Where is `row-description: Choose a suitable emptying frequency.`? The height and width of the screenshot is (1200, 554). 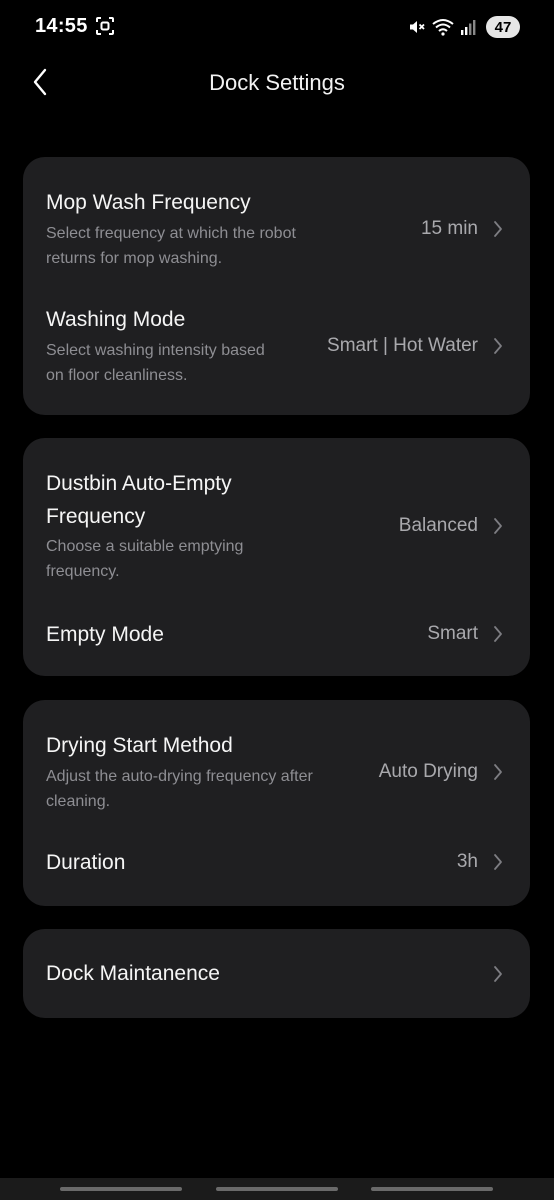 row-description: Choose a suitable emptying frequency. is located at coordinates (145, 559).